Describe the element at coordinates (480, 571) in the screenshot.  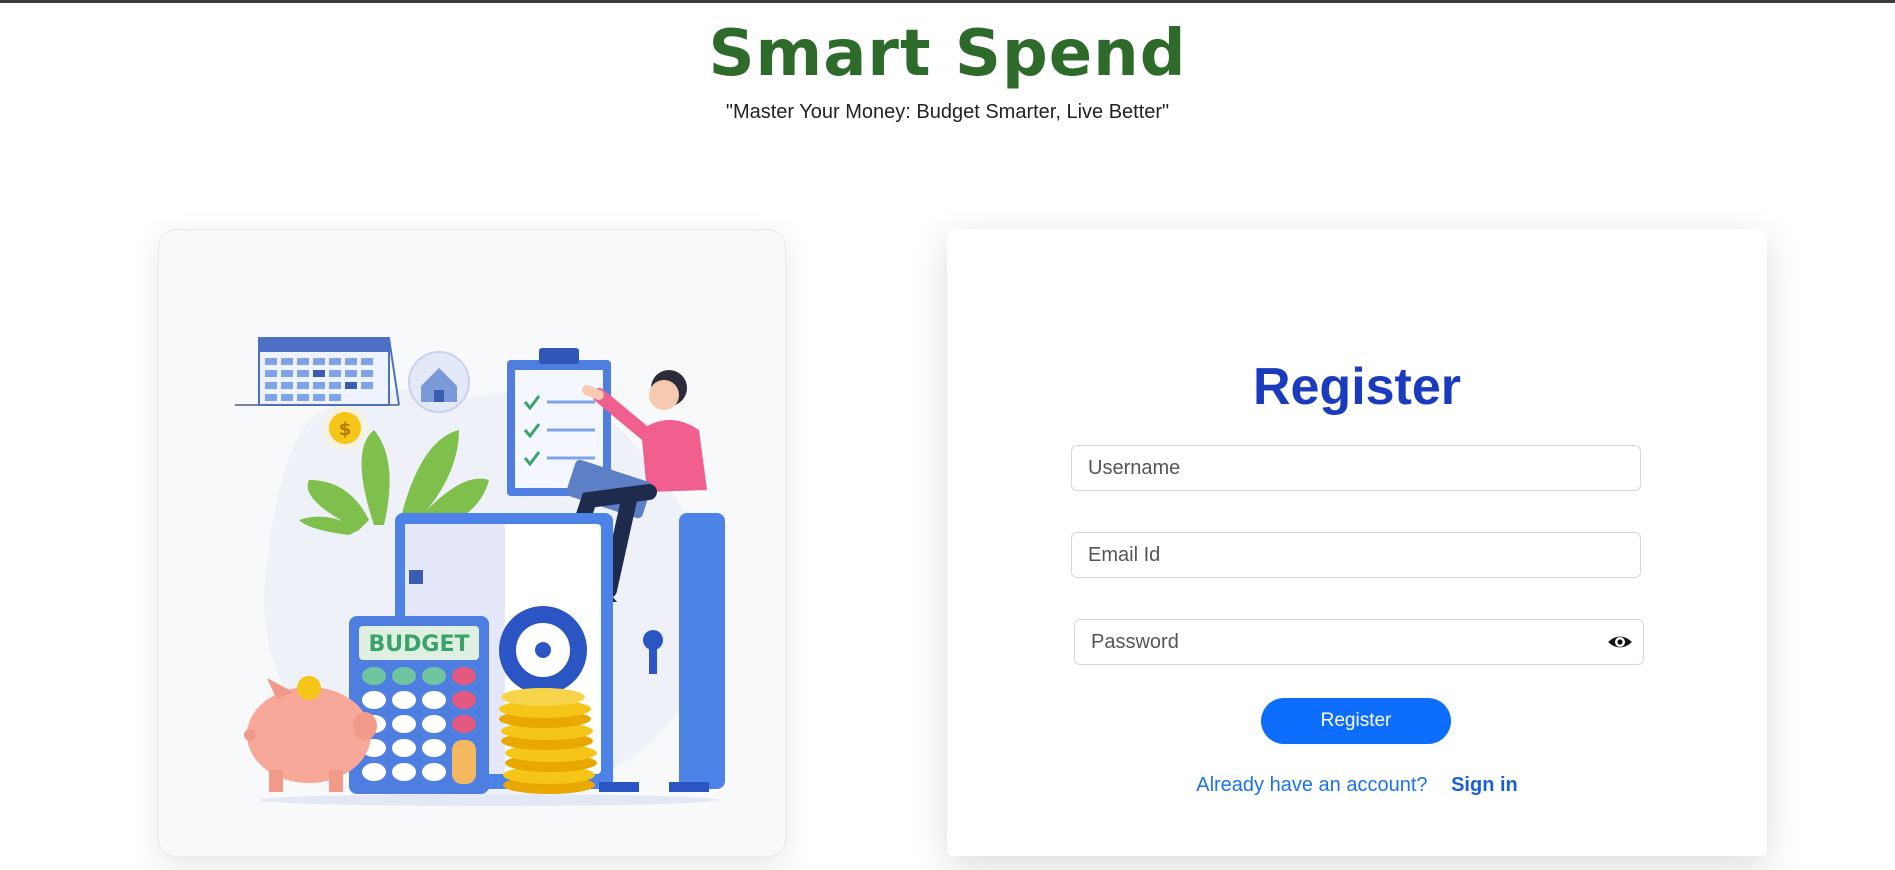
I see `budget-illustration: $ BUDGET` at that location.